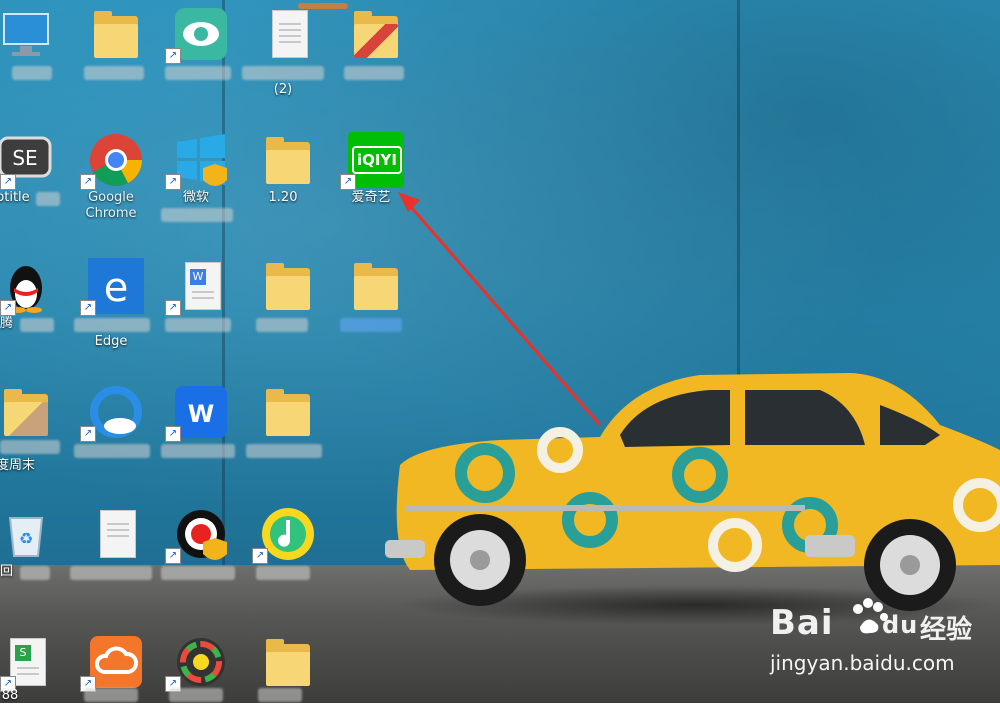 Image resolution: width=1000 pixels, height=728 pixels. What do you see at coordinates (283, 678) in the screenshot?
I see `folder-icon-row6` at bounding box center [283, 678].